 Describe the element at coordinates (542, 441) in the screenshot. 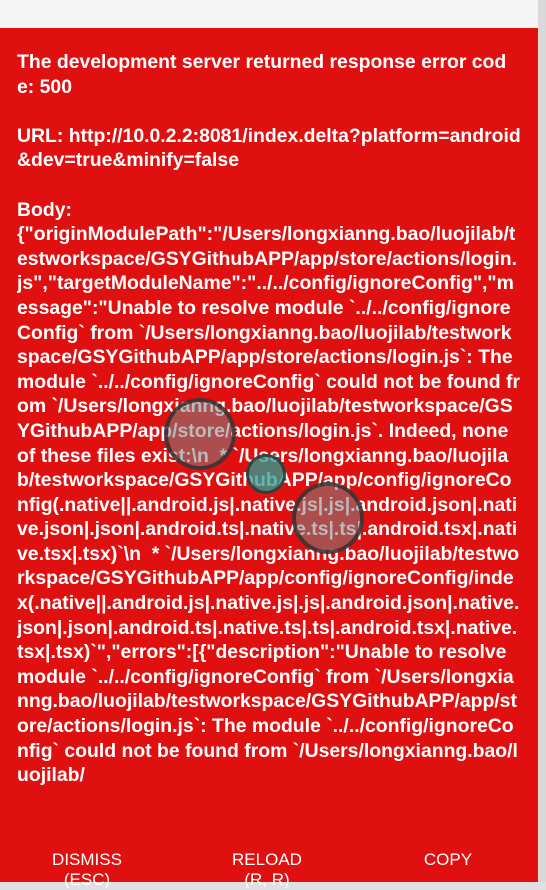

I see `screen-edge` at that location.